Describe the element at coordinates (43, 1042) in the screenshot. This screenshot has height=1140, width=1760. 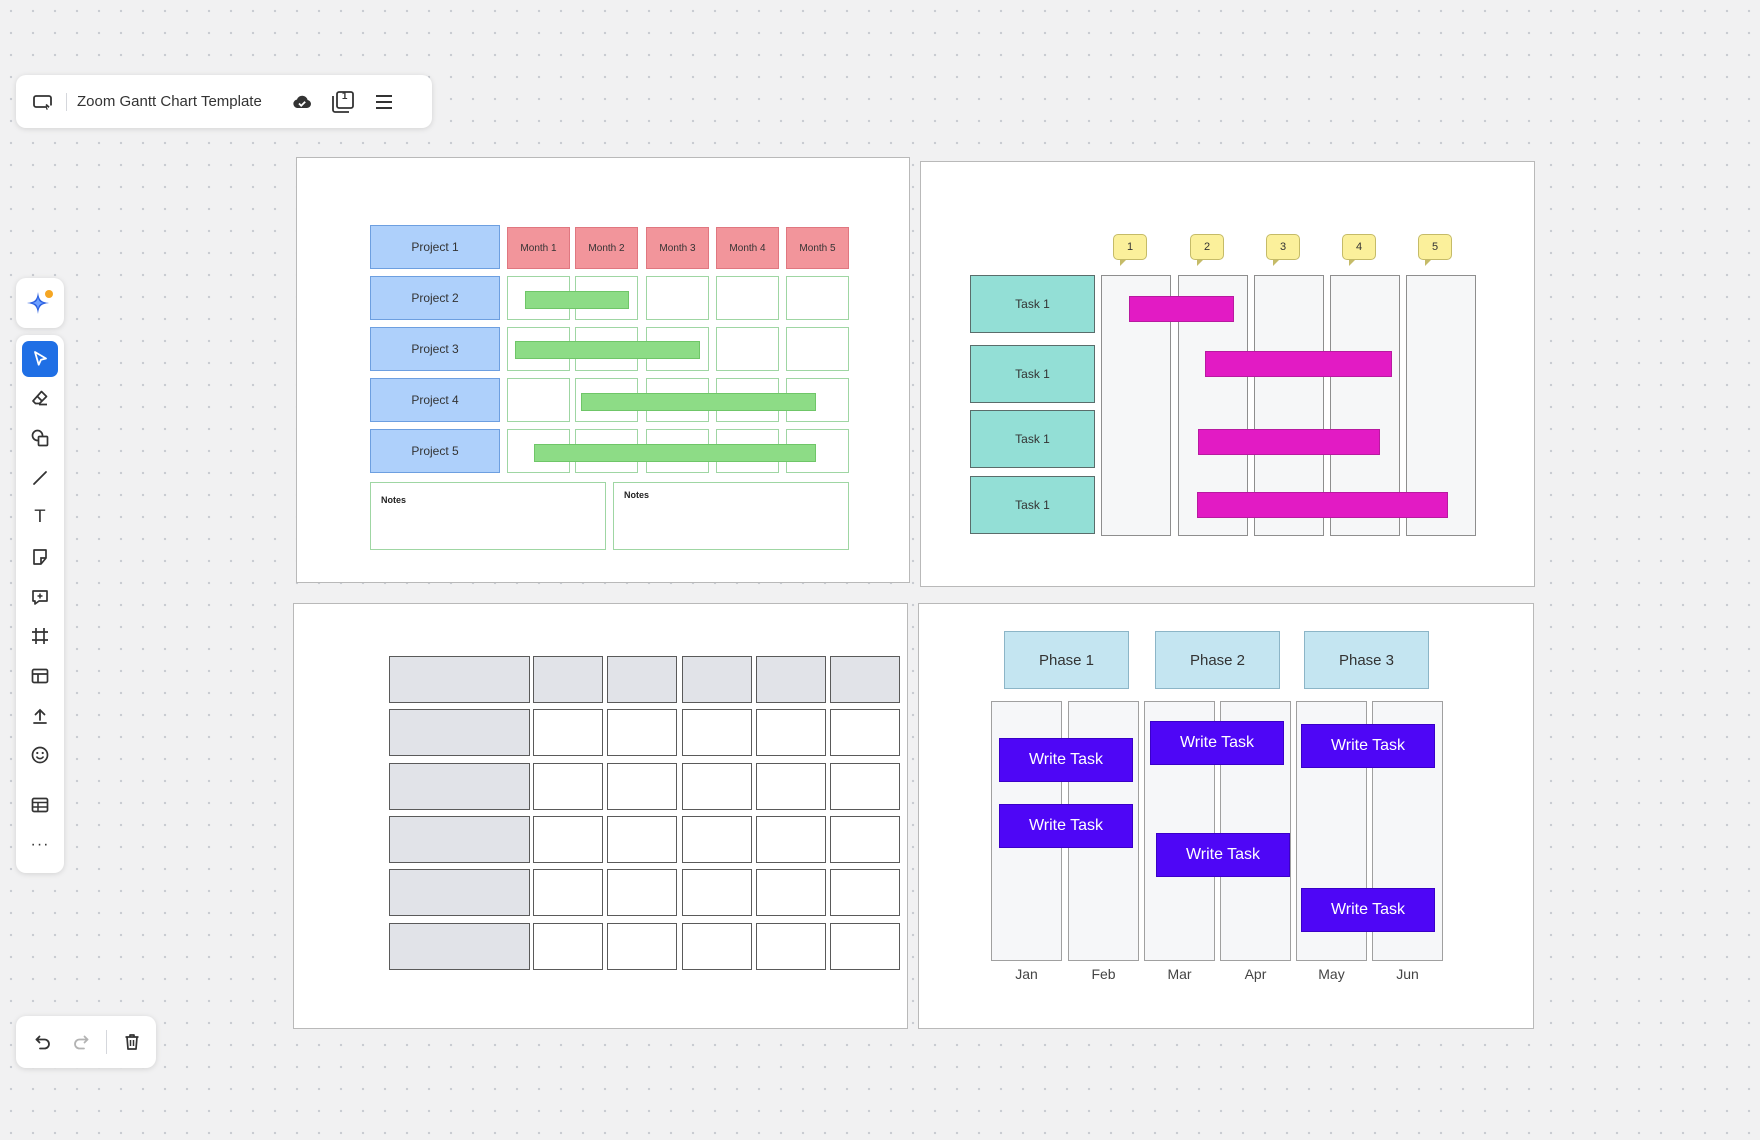
I see `undo-icon` at that location.